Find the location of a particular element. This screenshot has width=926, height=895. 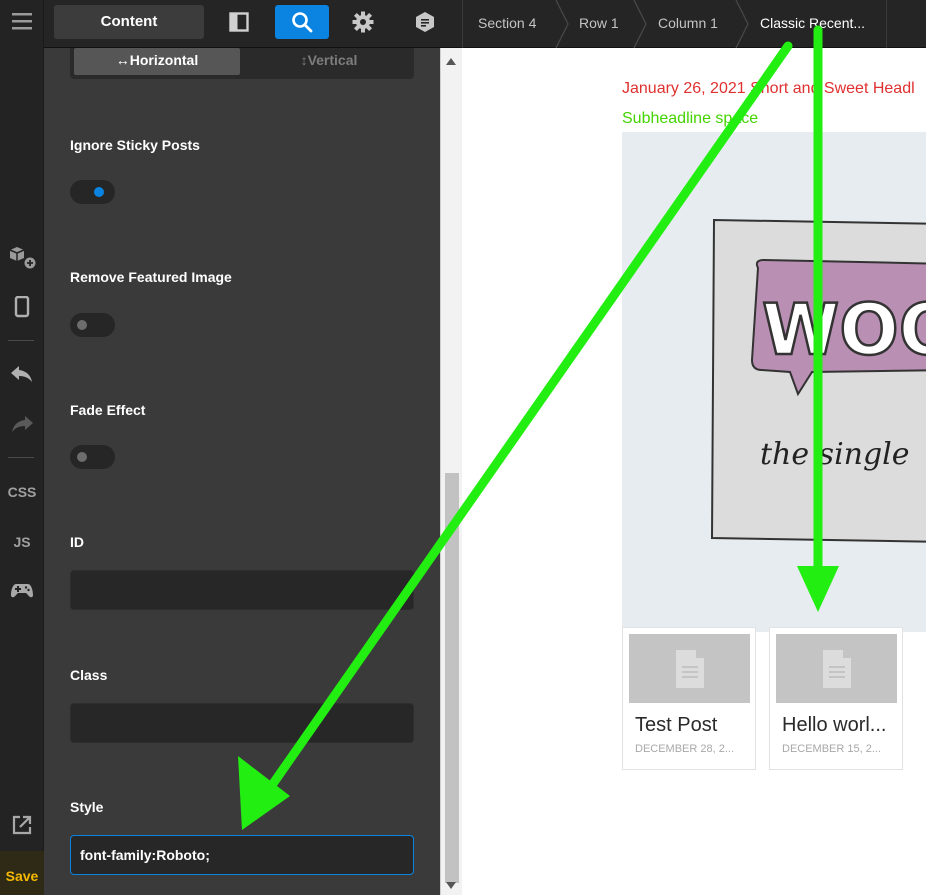

tab-content: Content is located at coordinates (129, 22).